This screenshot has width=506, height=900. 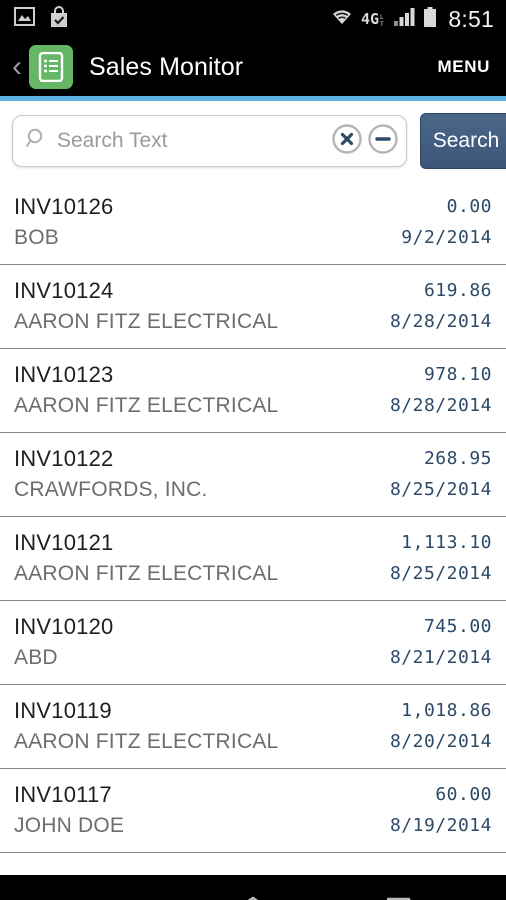 What do you see at coordinates (441, 726) in the screenshot?
I see `row-secondary: 1,018.86 8/20/2014` at bounding box center [441, 726].